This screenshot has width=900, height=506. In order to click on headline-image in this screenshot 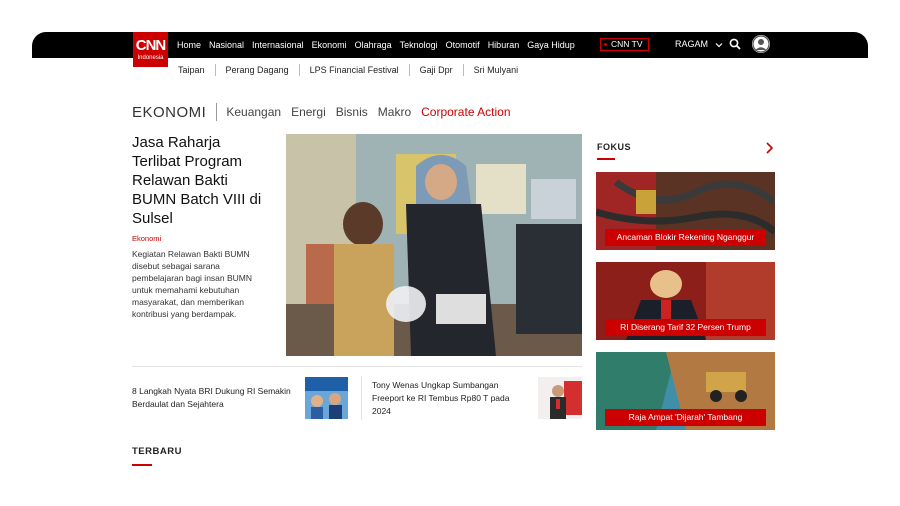, I will do `click(434, 245)`.